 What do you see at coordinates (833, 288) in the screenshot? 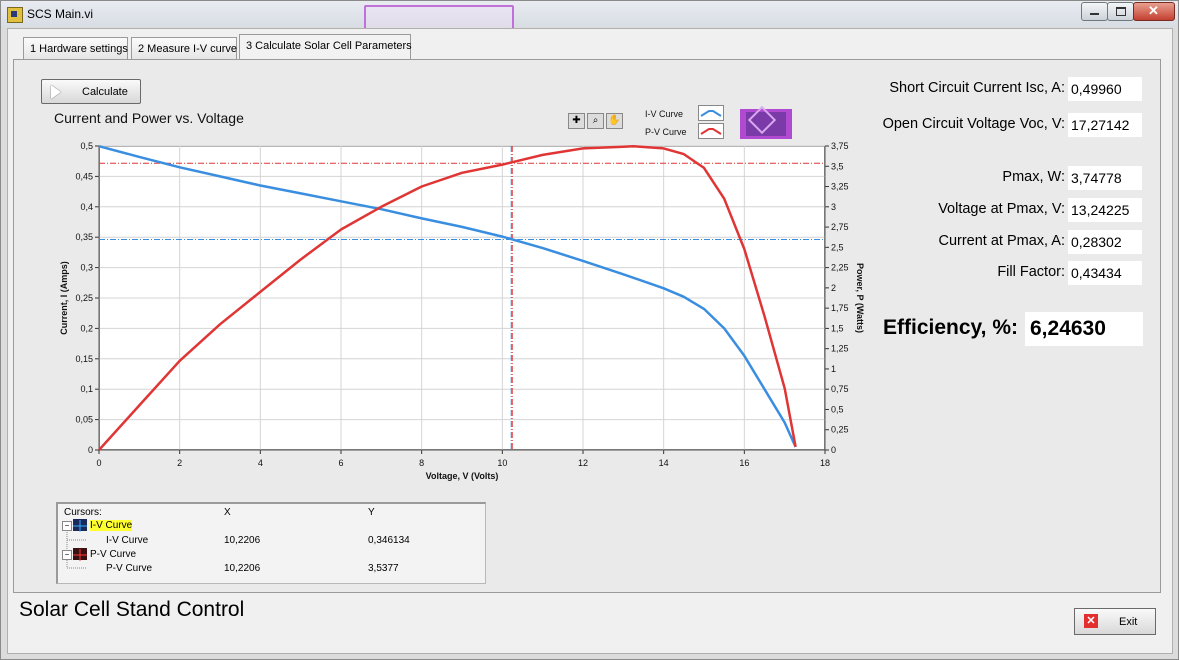
I see `y2-tick-label: 2` at bounding box center [833, 288].